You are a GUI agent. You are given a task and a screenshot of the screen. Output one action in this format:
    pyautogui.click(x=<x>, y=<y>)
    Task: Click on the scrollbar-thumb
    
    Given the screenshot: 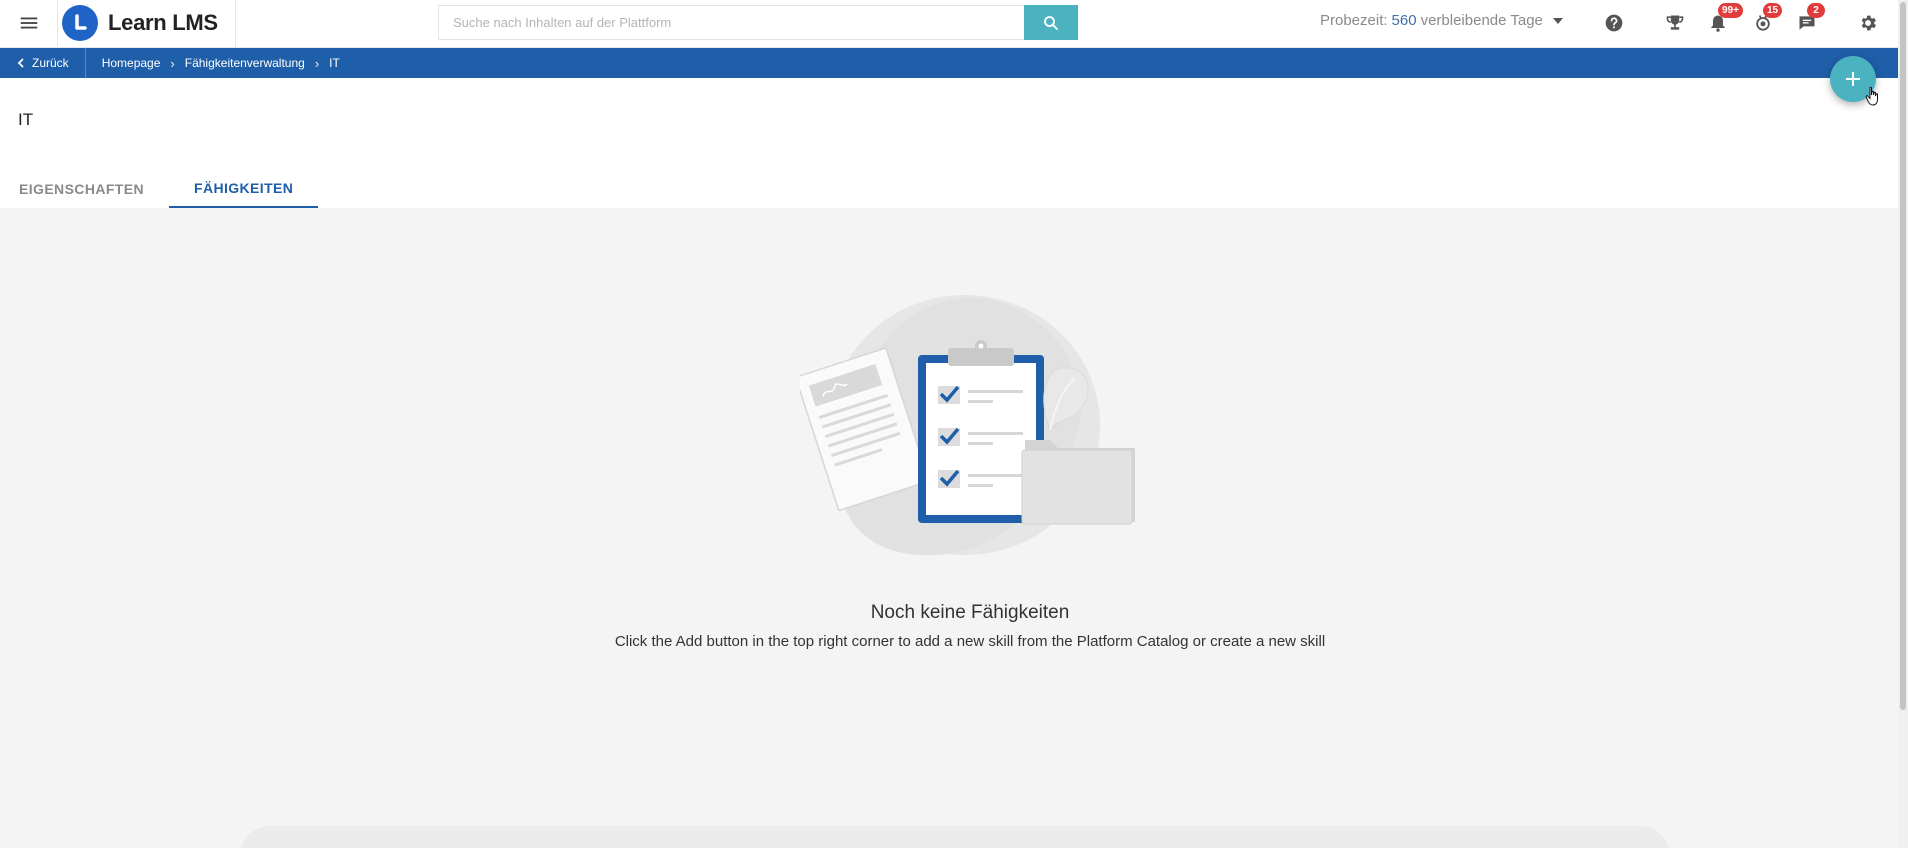 What is the action you would take?
    pyautogui.click(x=1903, y=356)
    